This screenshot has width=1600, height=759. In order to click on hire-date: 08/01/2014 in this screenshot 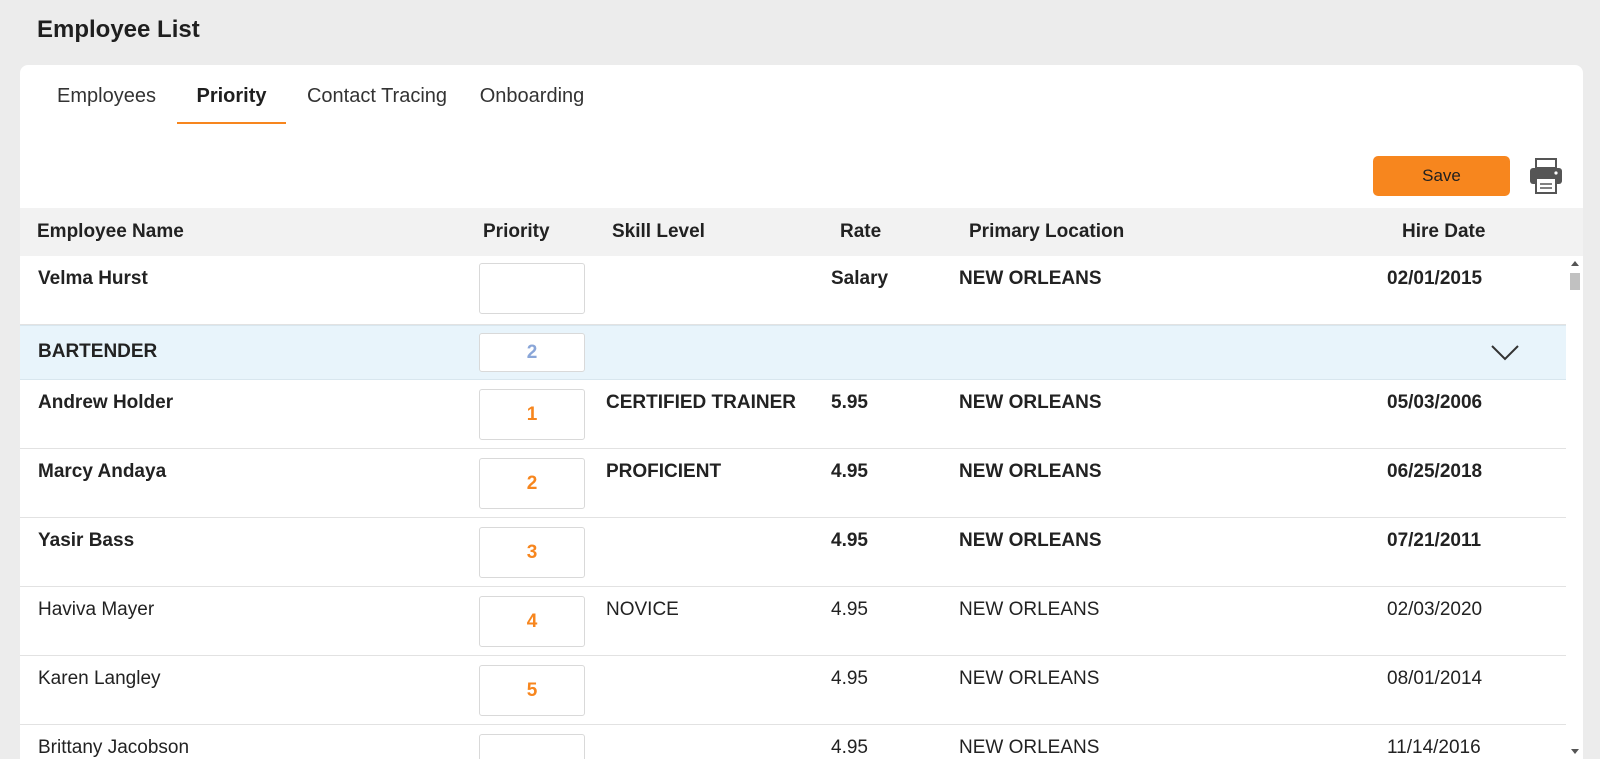, I will do `click(1435, 678)`.